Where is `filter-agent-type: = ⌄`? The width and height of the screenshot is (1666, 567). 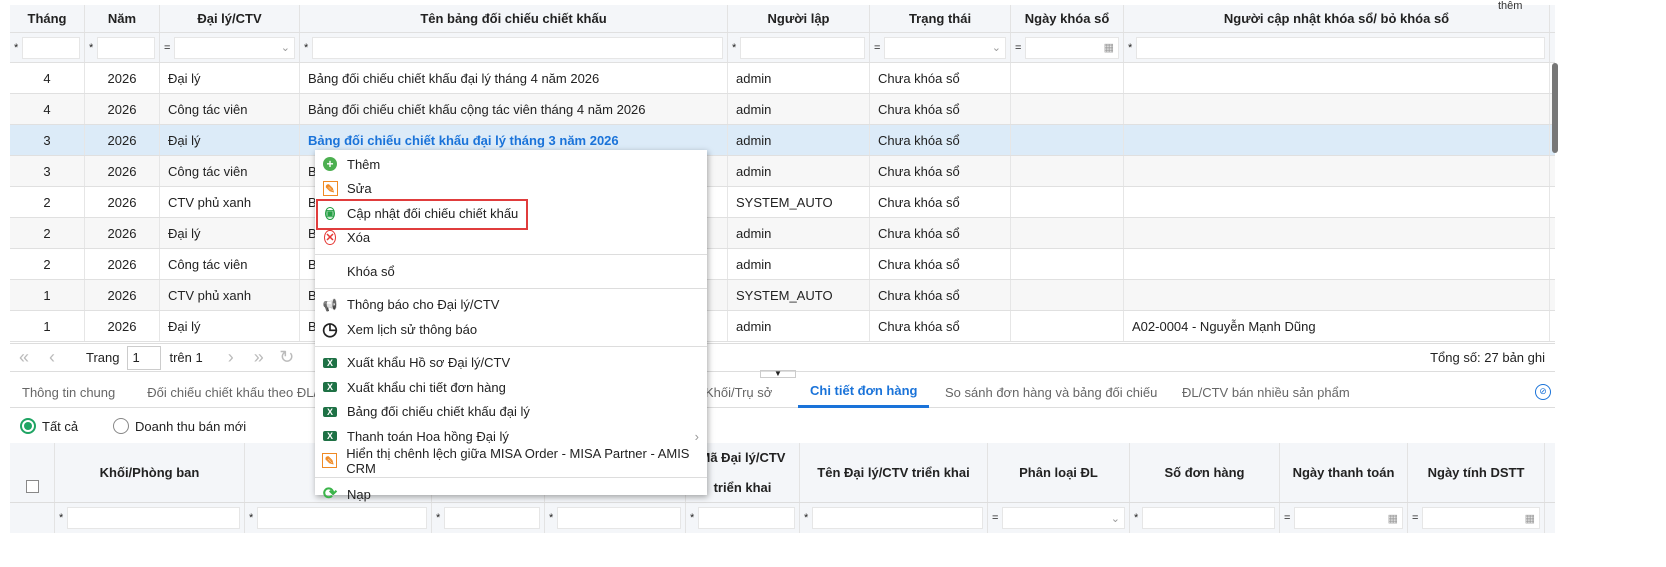
filter-agent-type: = ⌄ is located at coordinates (230, 47).